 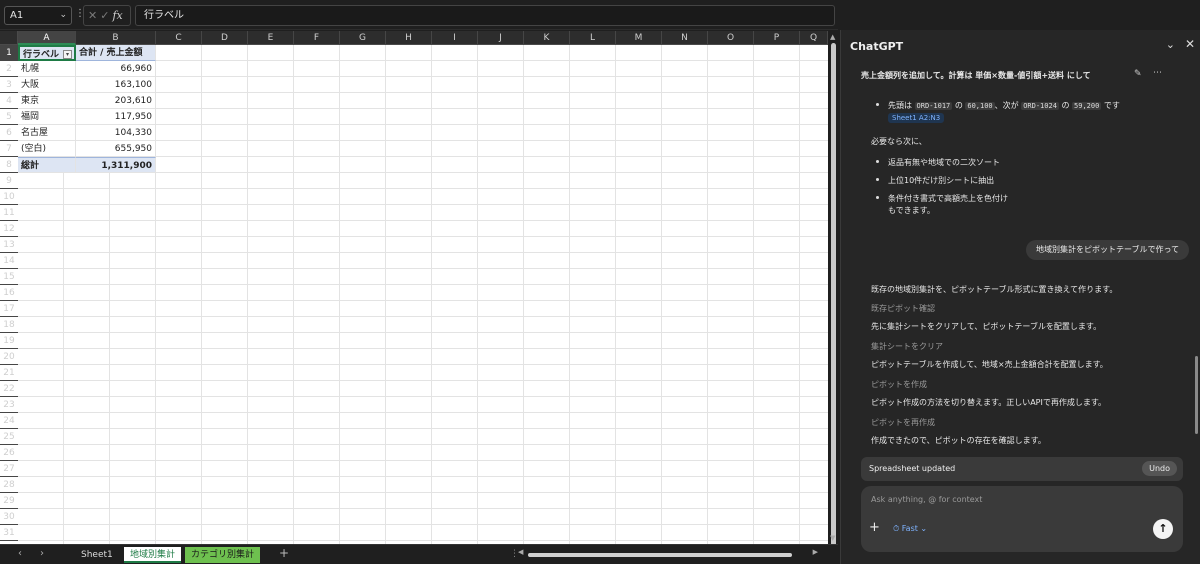 I want to click on add-sheet-button: +, so click(x=284, y=553).